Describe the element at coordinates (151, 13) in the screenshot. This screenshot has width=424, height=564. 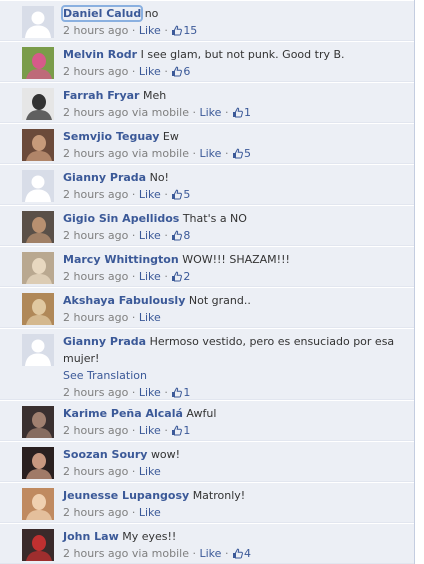
I see `comment-text: no` at that location.